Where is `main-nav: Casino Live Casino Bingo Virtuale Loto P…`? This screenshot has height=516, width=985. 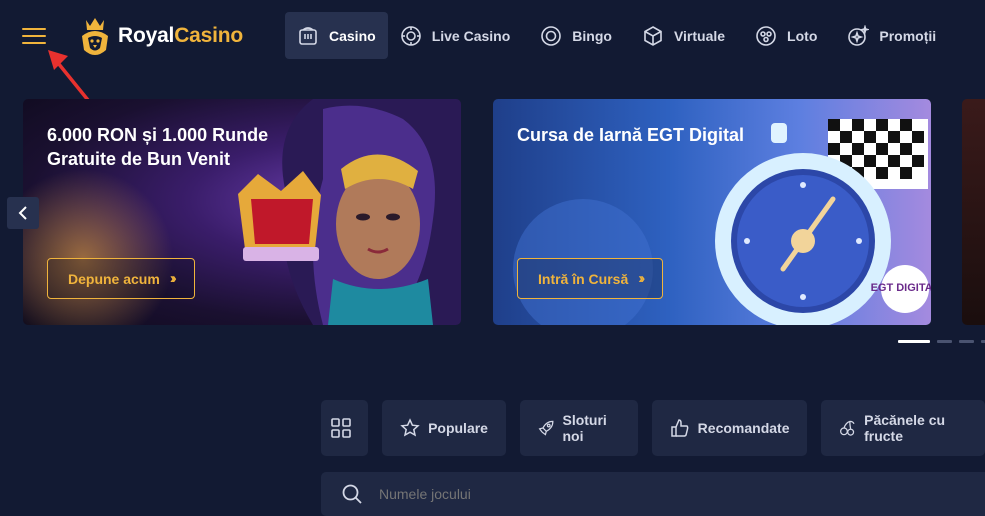 main-nav: Casino Live Casino Bingo Virtuale Loto P… is located at coordinates (619, 35).